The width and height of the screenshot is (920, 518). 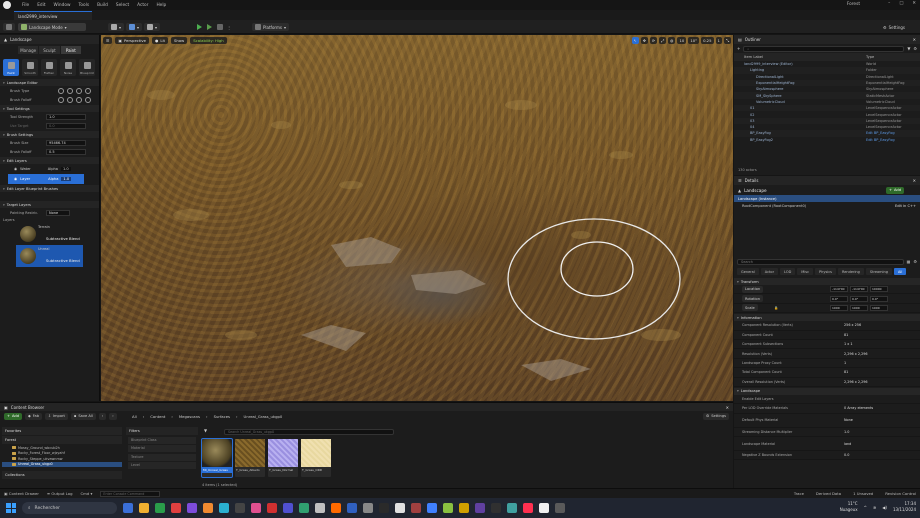 What do you see at coordinates (250, 458) in the screenshot?
I see `asset-tile: T_Grass_Albedo` at bounding box center [250, 458].